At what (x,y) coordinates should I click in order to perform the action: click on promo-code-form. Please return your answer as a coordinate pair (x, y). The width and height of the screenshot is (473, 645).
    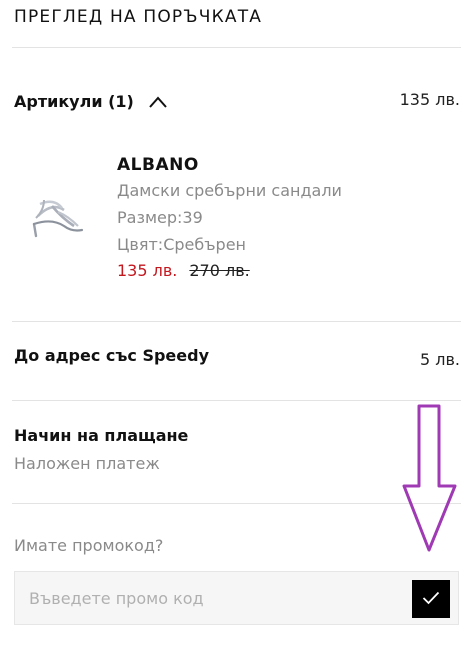
    Looking at the image, I should click on (236, 598).